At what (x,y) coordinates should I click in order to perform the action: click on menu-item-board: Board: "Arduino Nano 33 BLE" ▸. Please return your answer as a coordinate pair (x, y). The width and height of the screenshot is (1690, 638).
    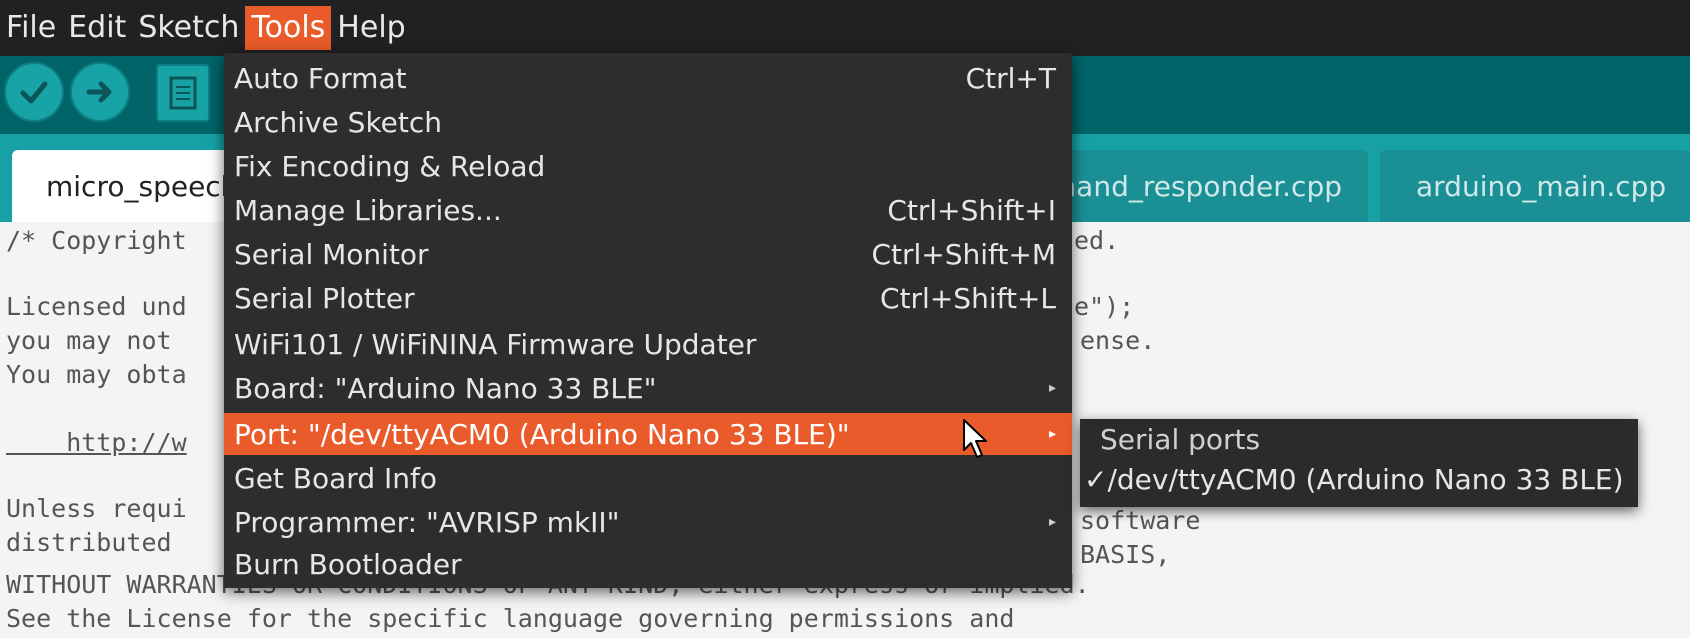
    Looking at the image, I should click on (648, 388).